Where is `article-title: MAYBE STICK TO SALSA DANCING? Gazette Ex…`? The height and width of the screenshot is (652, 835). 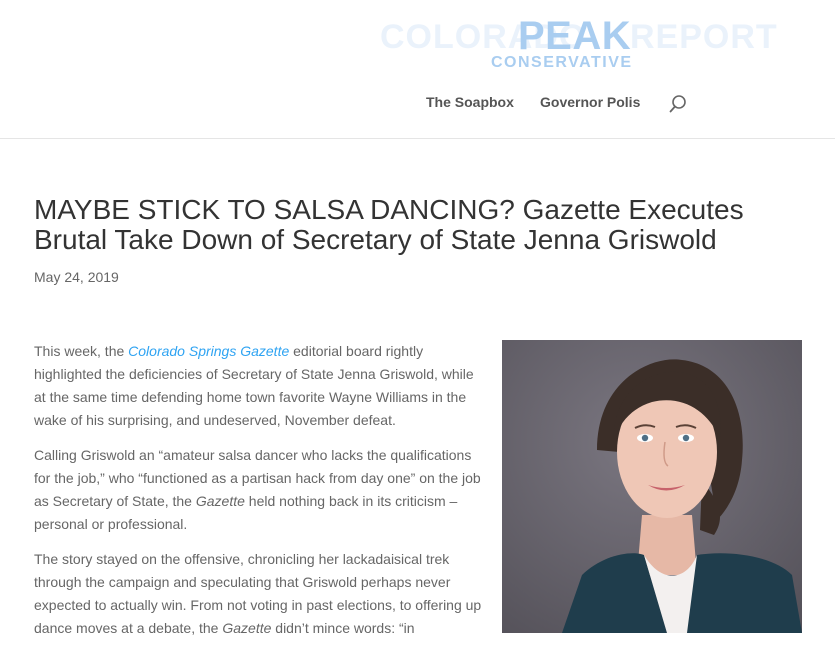 article-title: MAYBE STICK TO SALSA DANCING? Gazette Ex… is located at coordinates (389, 224).